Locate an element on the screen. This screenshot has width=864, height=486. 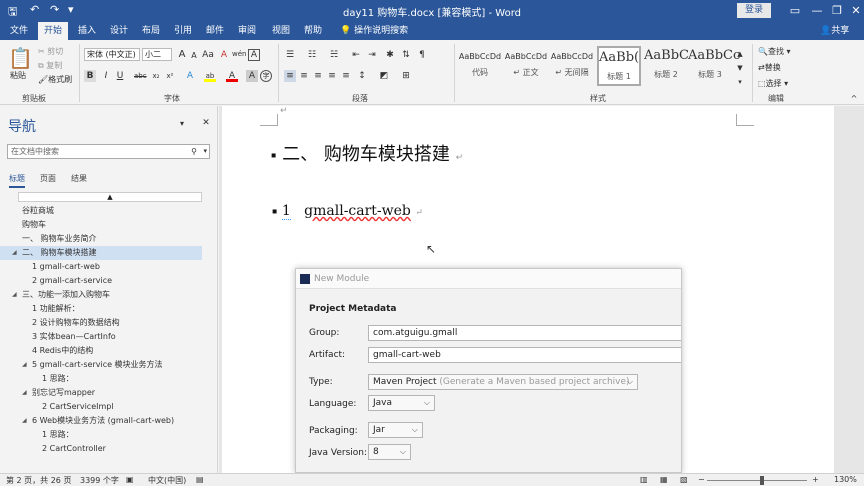
nav-heading-item: 1 gmall-cart-web is located at coordinates (101, 267).